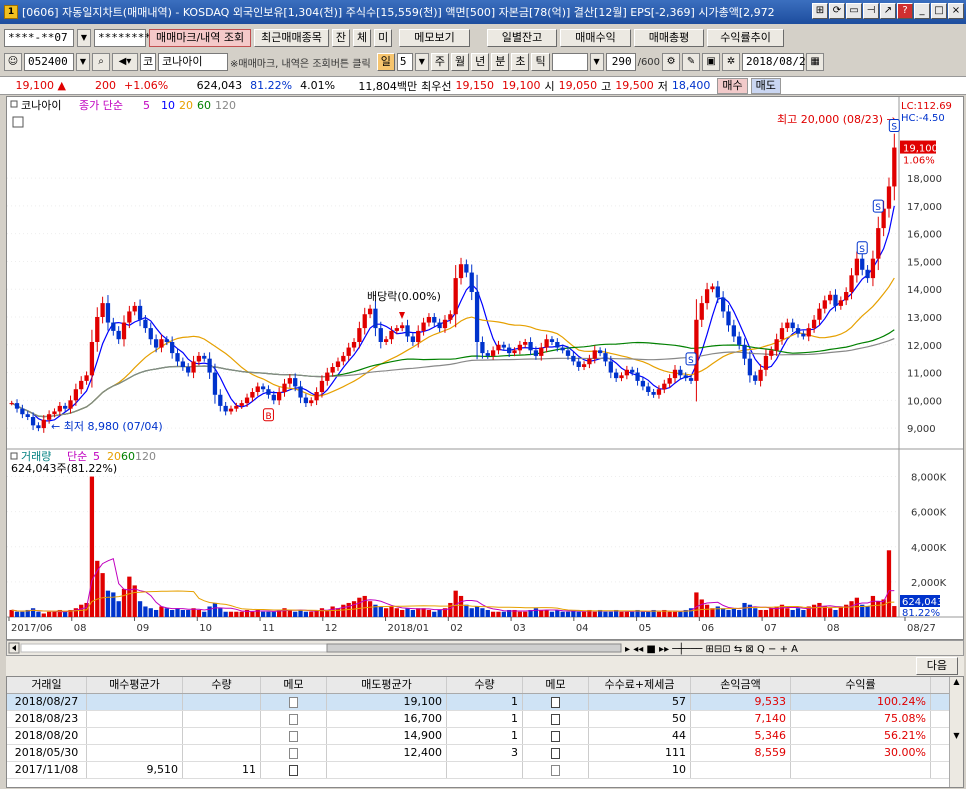 This screenshot has width=966, height=789. What do you see at coordinates (101, 62) in the screenshot?
I see `search-icon: ⌕` at bounding box center [101, 62].